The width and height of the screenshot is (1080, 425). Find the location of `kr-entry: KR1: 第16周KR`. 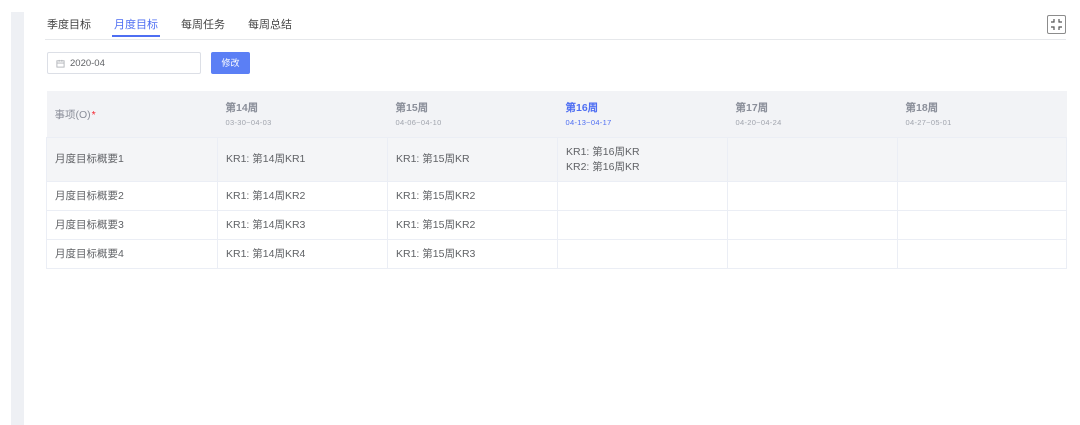

kr-entry: KR1: 第16周KR is located at coordinates (603, 151).